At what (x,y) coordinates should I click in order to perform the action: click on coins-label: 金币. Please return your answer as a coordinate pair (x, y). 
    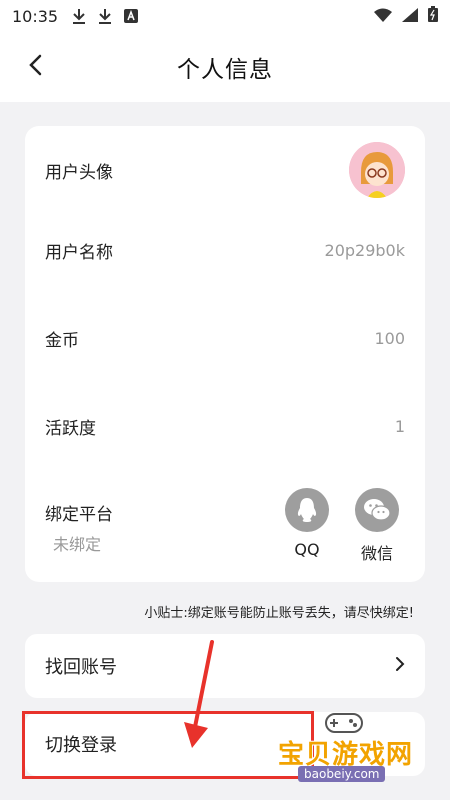
    Looking at the image, I should click on (62, 340).